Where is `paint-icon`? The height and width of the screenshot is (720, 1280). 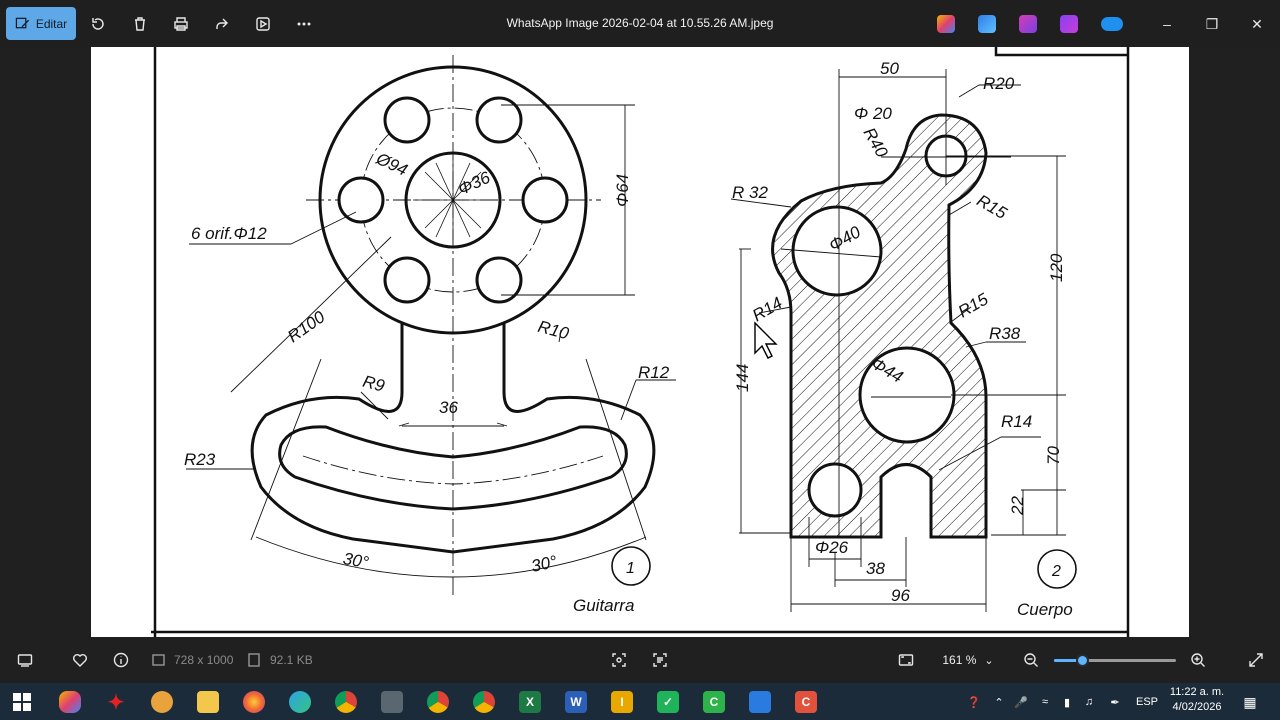 paint-icon is located at coordinates (1028, 24).